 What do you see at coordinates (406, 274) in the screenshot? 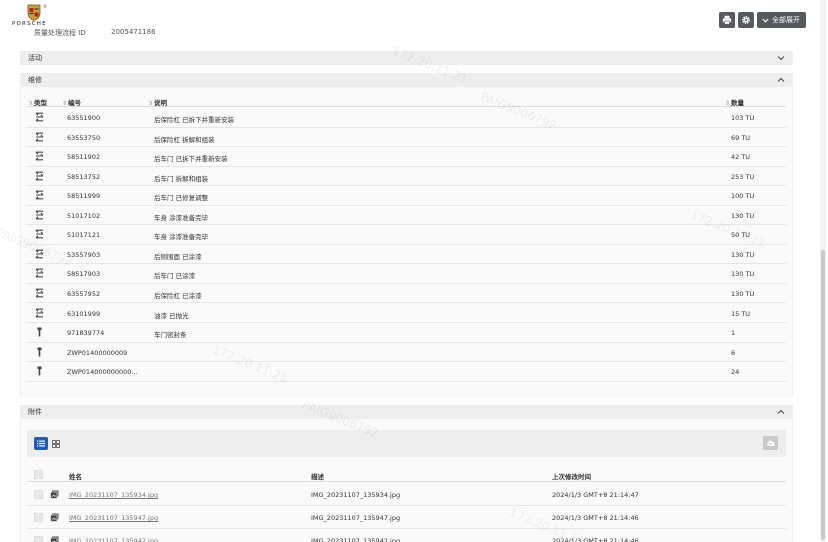
I see `table-row: 58517903 后车门 已涂漆 130 TU` at bounding box center [406, 274].